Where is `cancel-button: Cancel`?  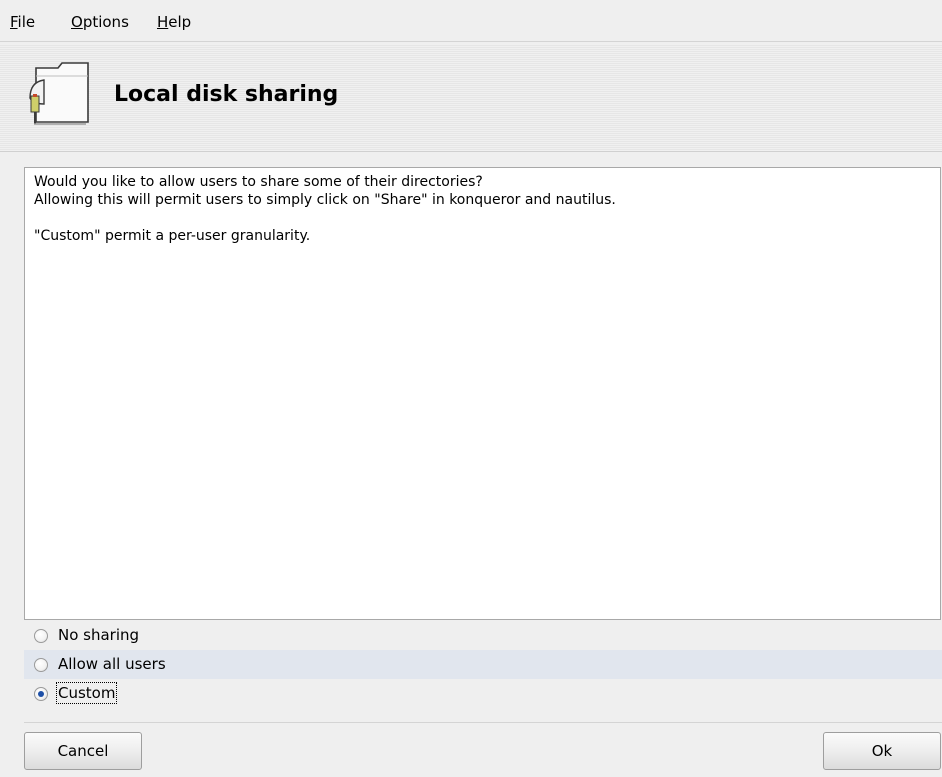 cancel-button: Cancel is located at coordinates (83, 751).